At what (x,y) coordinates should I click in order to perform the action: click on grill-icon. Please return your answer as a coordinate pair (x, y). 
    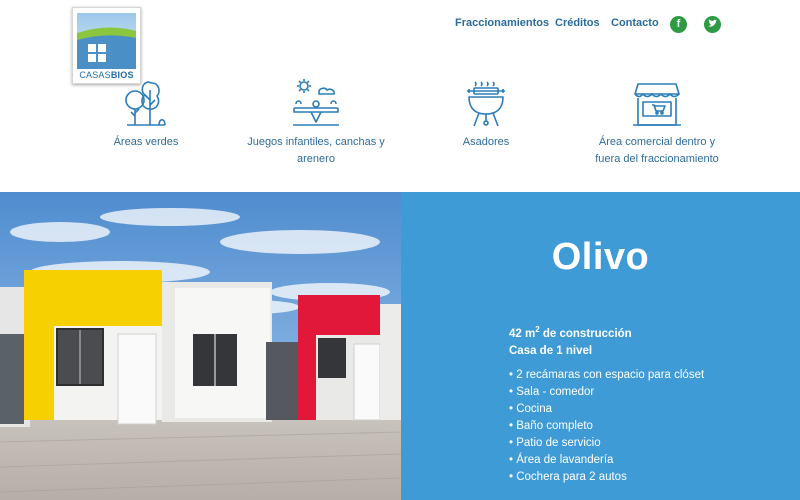
    Looking at the image, I should click on (486, 104).